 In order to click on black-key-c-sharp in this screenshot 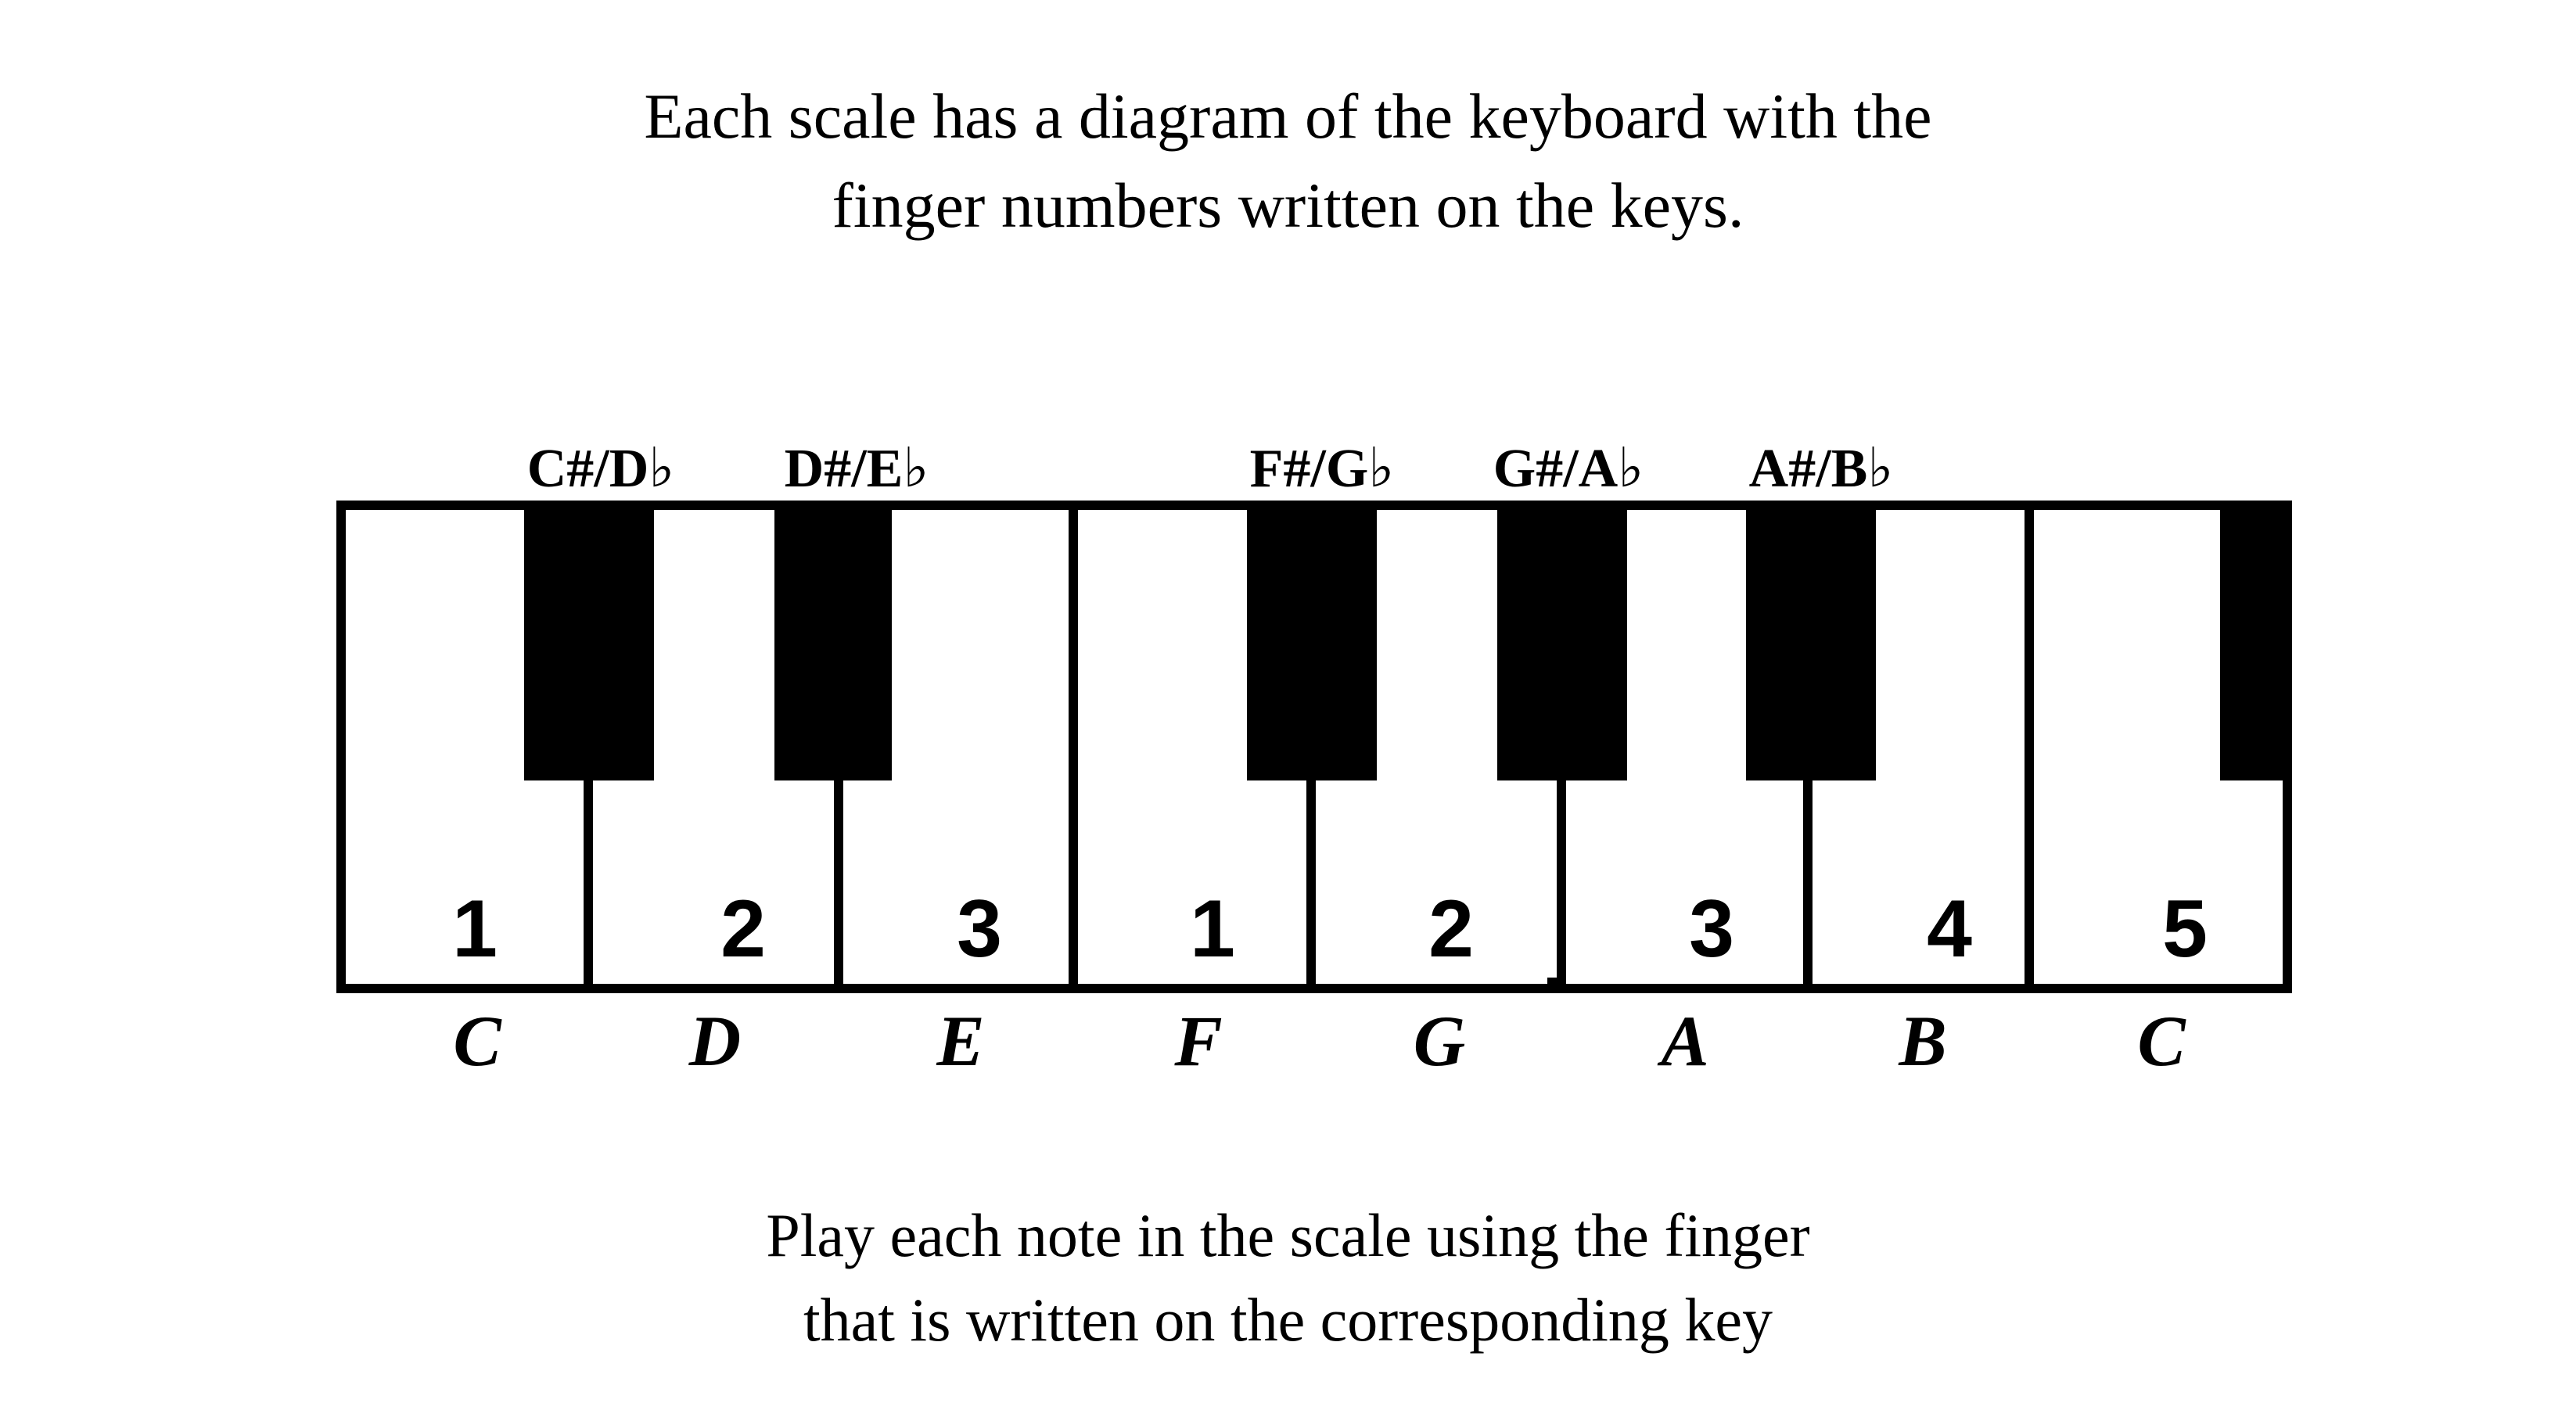, I will do `click(589, 642)`.